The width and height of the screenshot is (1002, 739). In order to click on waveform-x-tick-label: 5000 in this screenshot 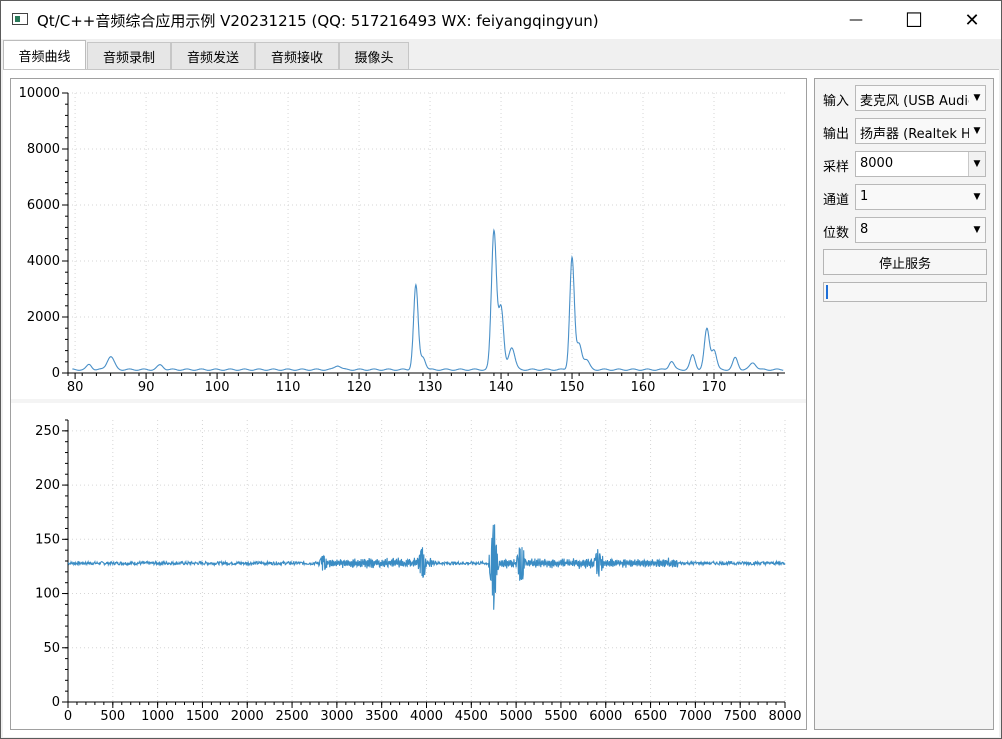, I will do `click(516, 716)`.